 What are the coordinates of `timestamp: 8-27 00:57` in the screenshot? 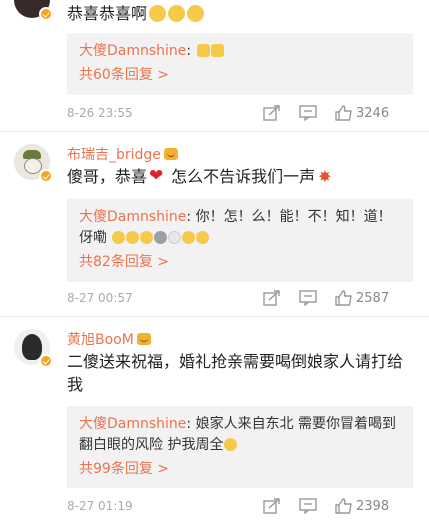 It's located at (100, 298).